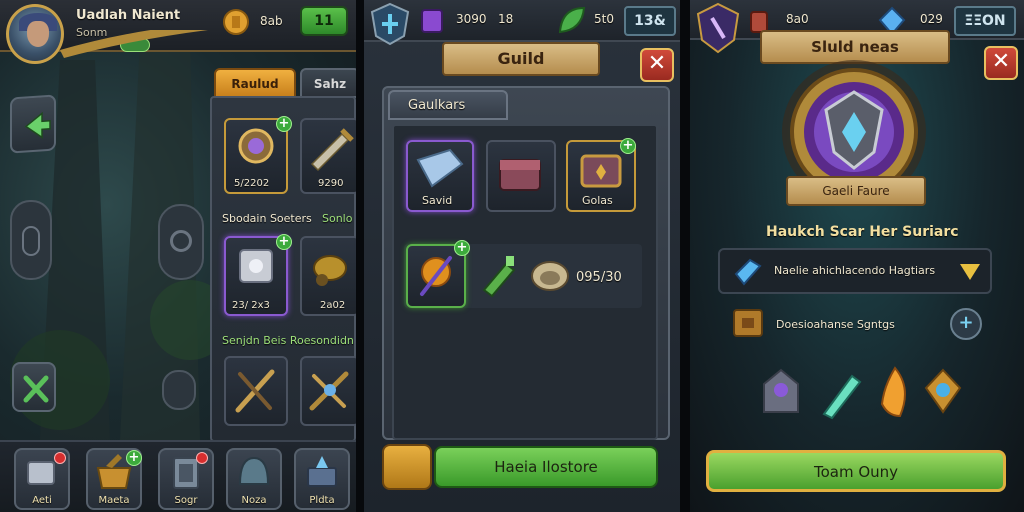 This screenshot has width=1024, height=512. Describe the element at coordinates (970, 272) in the screenshot. I see `arrow-up-icon` at that location.